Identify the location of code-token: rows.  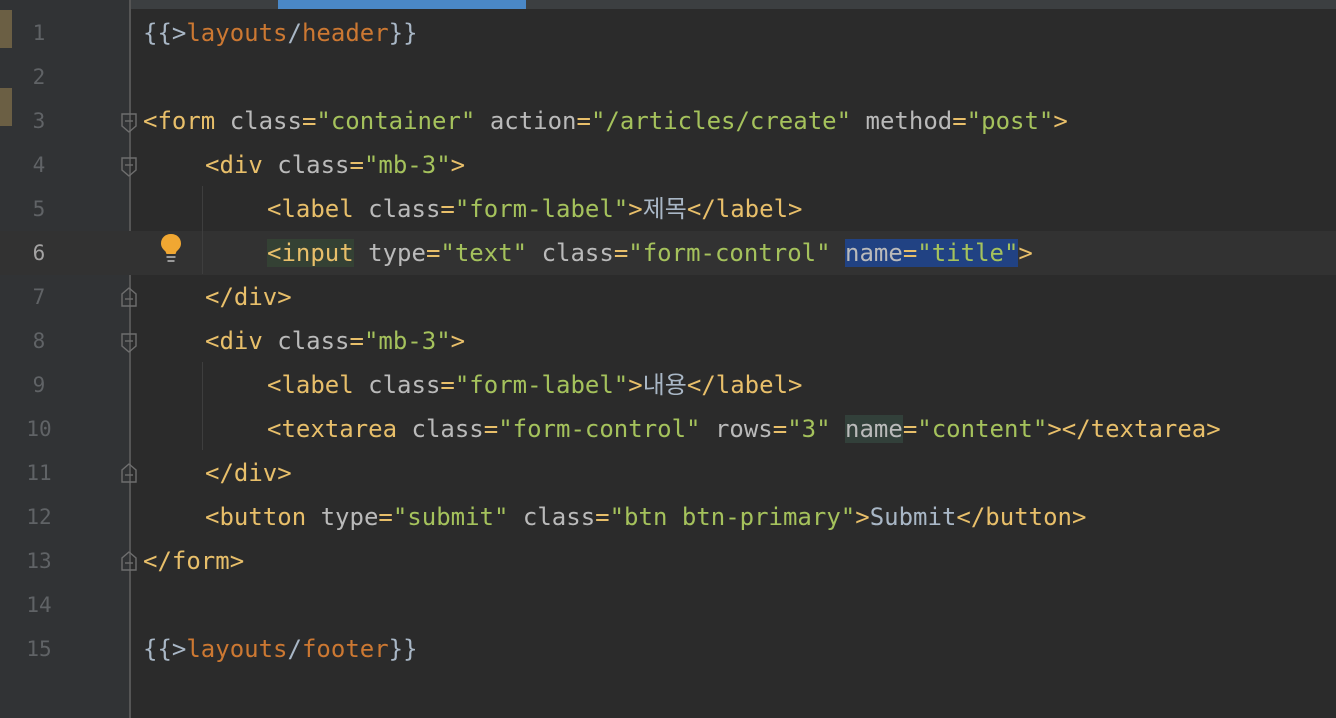
(743, 429).